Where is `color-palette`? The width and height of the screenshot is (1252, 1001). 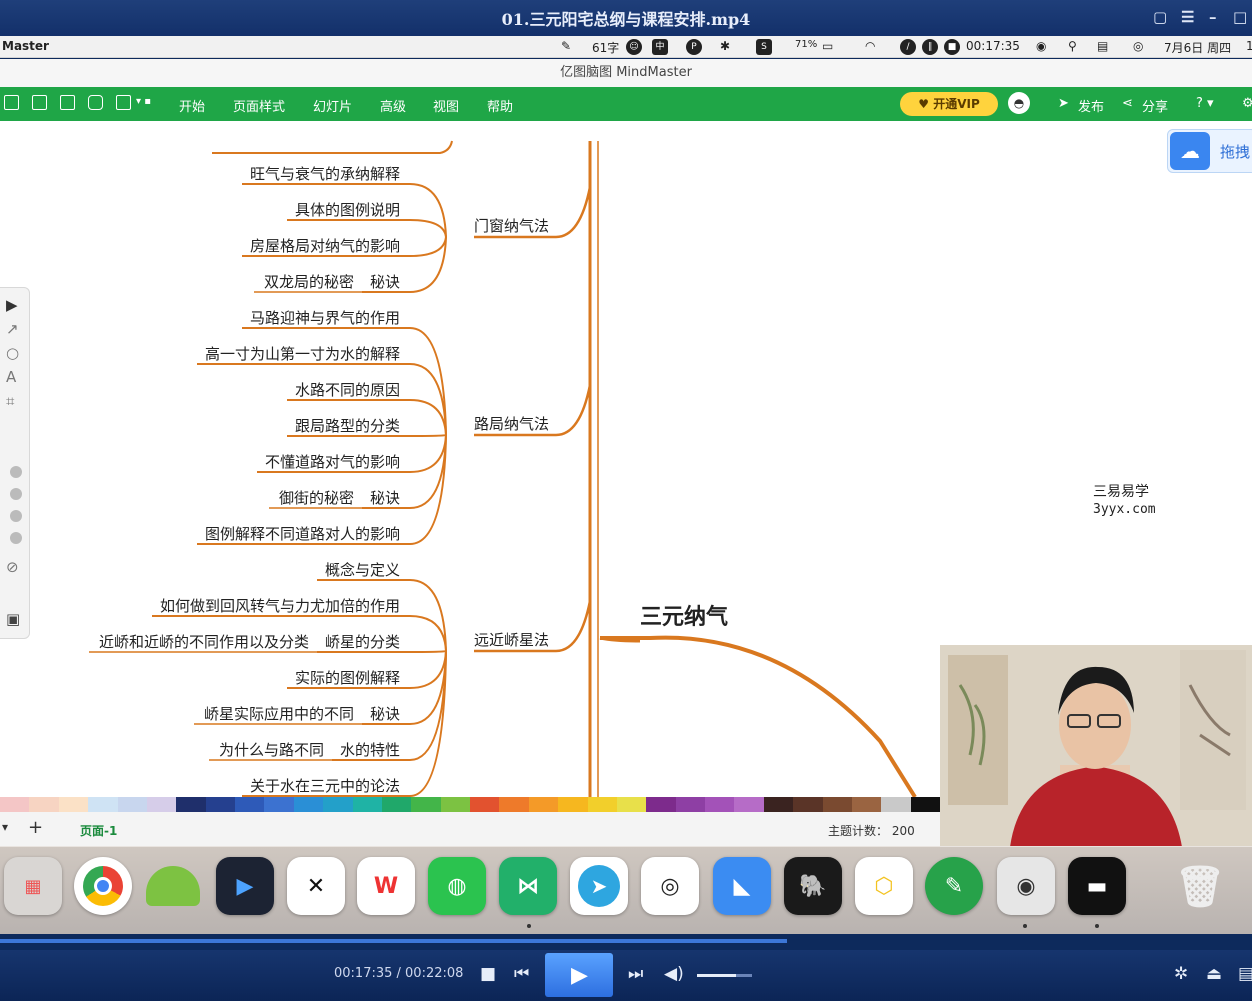 color-palette is located at coordinates (470, 804).